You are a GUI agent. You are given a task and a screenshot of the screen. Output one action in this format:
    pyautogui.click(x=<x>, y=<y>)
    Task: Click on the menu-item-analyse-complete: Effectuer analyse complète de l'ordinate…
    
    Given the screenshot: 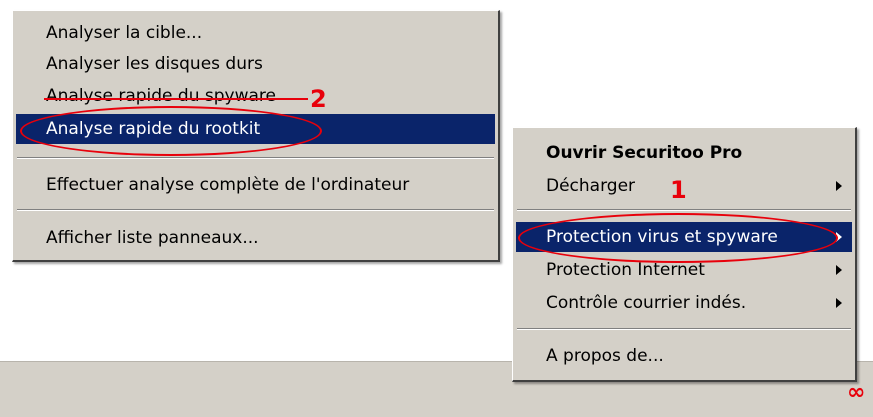 What is the action you would take?
    pyautogui.click(x=255, y=185)
    